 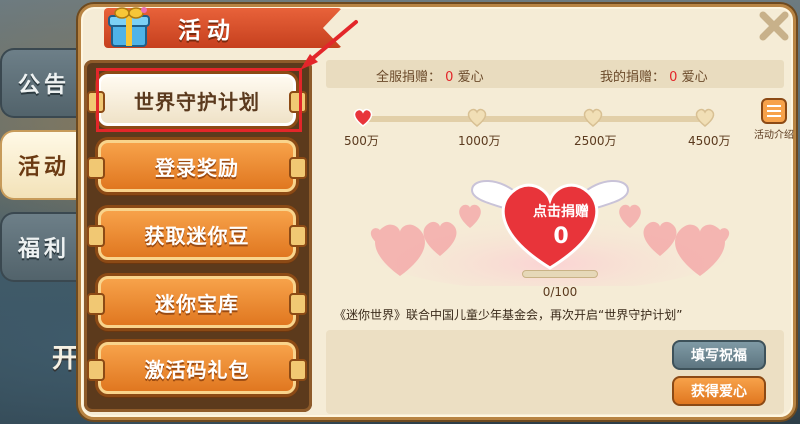 What do you see at coordinates (774, 111) in the screenshot?
I see `list-icon` at bounding box center [774, 111].